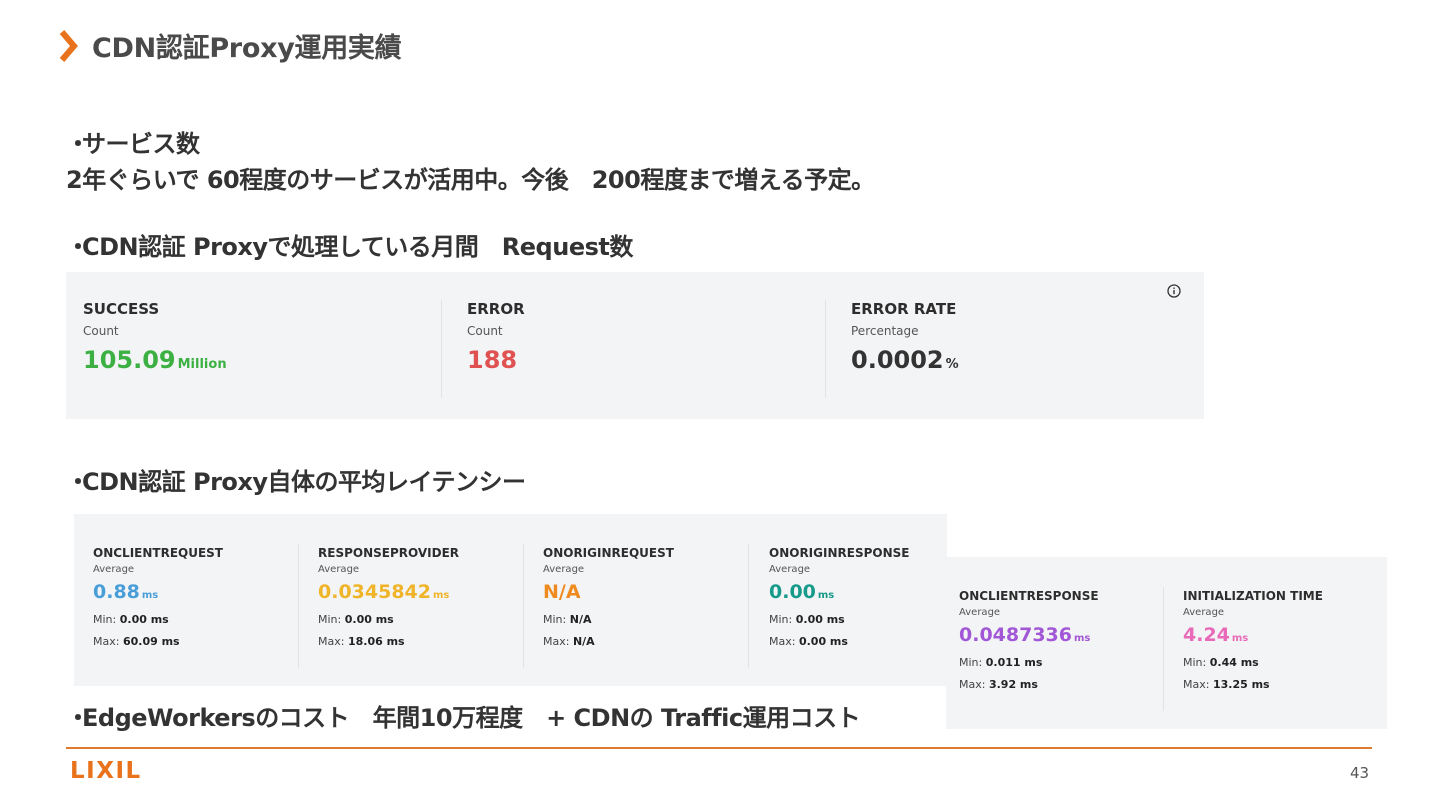 The image size is (1440, 810). What do you see at coordinates (569, 641) in the screenshot?
I see `metric-max: Max: N/A` at bounding box center [569, 641].